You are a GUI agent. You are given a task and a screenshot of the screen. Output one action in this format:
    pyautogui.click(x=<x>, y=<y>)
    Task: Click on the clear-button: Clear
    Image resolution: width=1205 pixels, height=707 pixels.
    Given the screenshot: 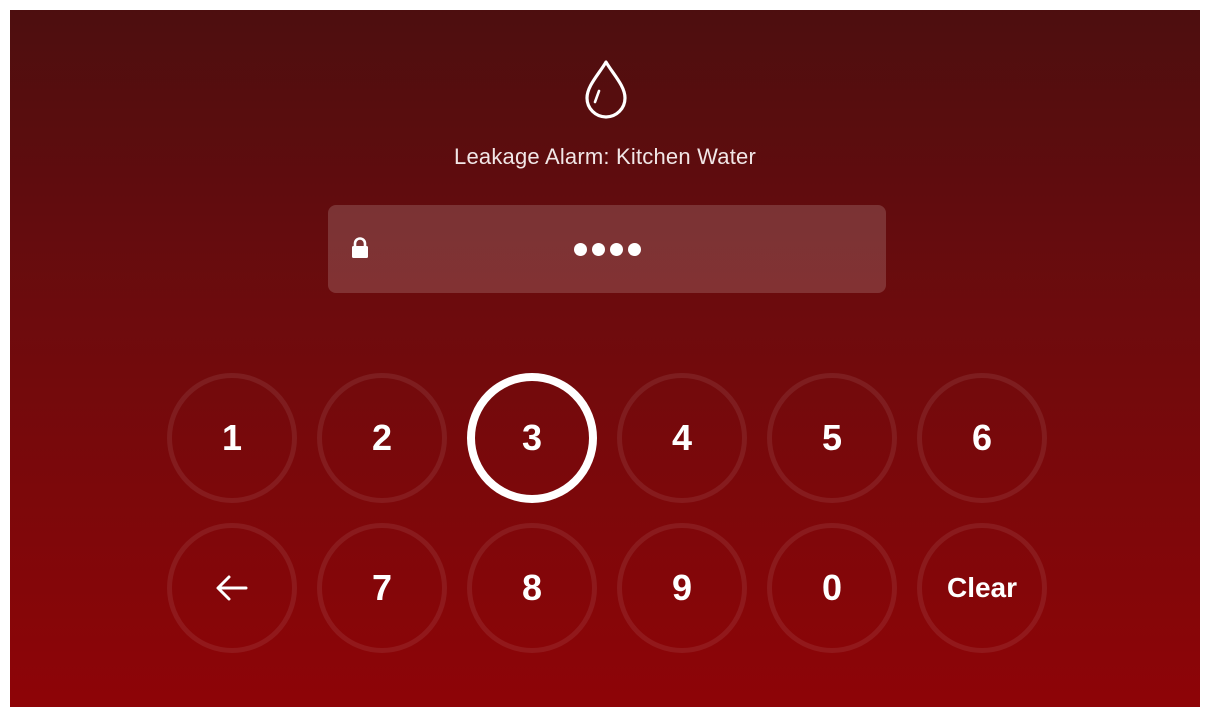 What is the action you would take?
    pyautogui.click(x=982, y=588)
    